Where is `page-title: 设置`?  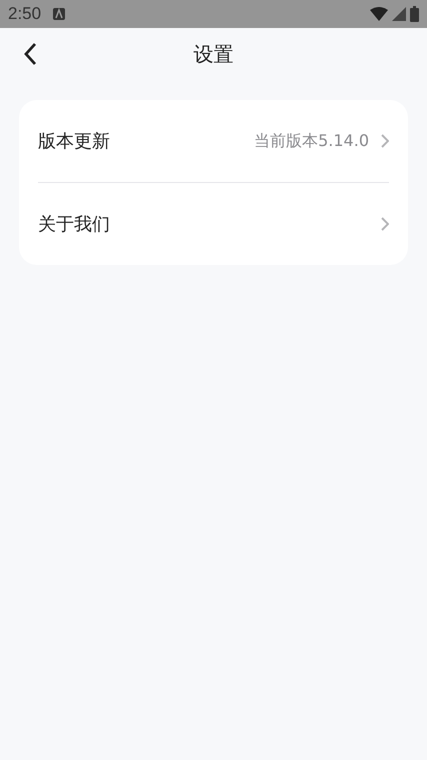
page-title: 设置 is located at coordinates (214, 54).